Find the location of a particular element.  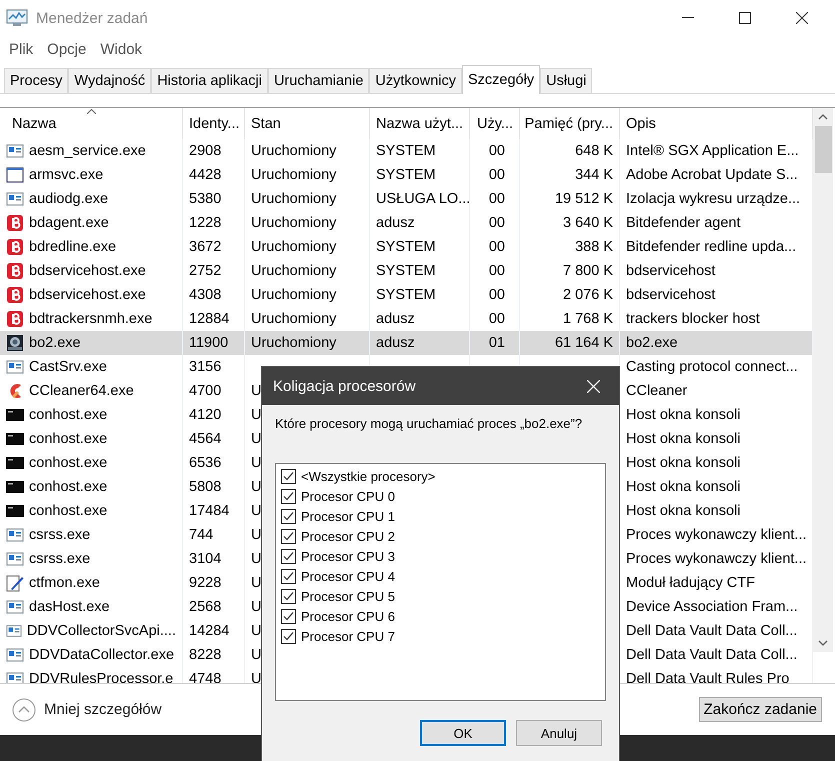

user-name: adusz is located at coordinates (395, 343).